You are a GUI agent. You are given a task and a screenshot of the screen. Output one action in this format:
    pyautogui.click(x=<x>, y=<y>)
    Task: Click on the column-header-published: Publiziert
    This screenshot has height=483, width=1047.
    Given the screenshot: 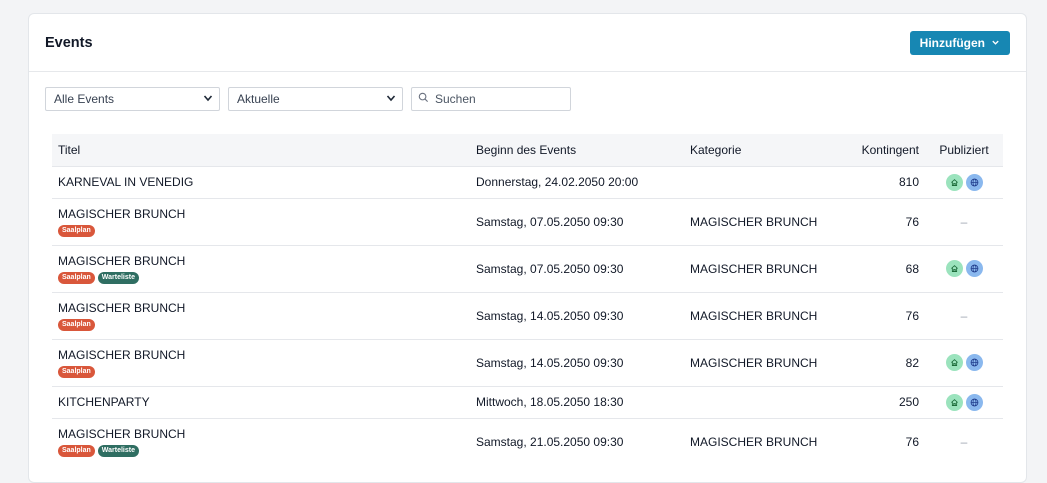 What is the action you would take?
    pyautogui.click(x=964, y=150)
    